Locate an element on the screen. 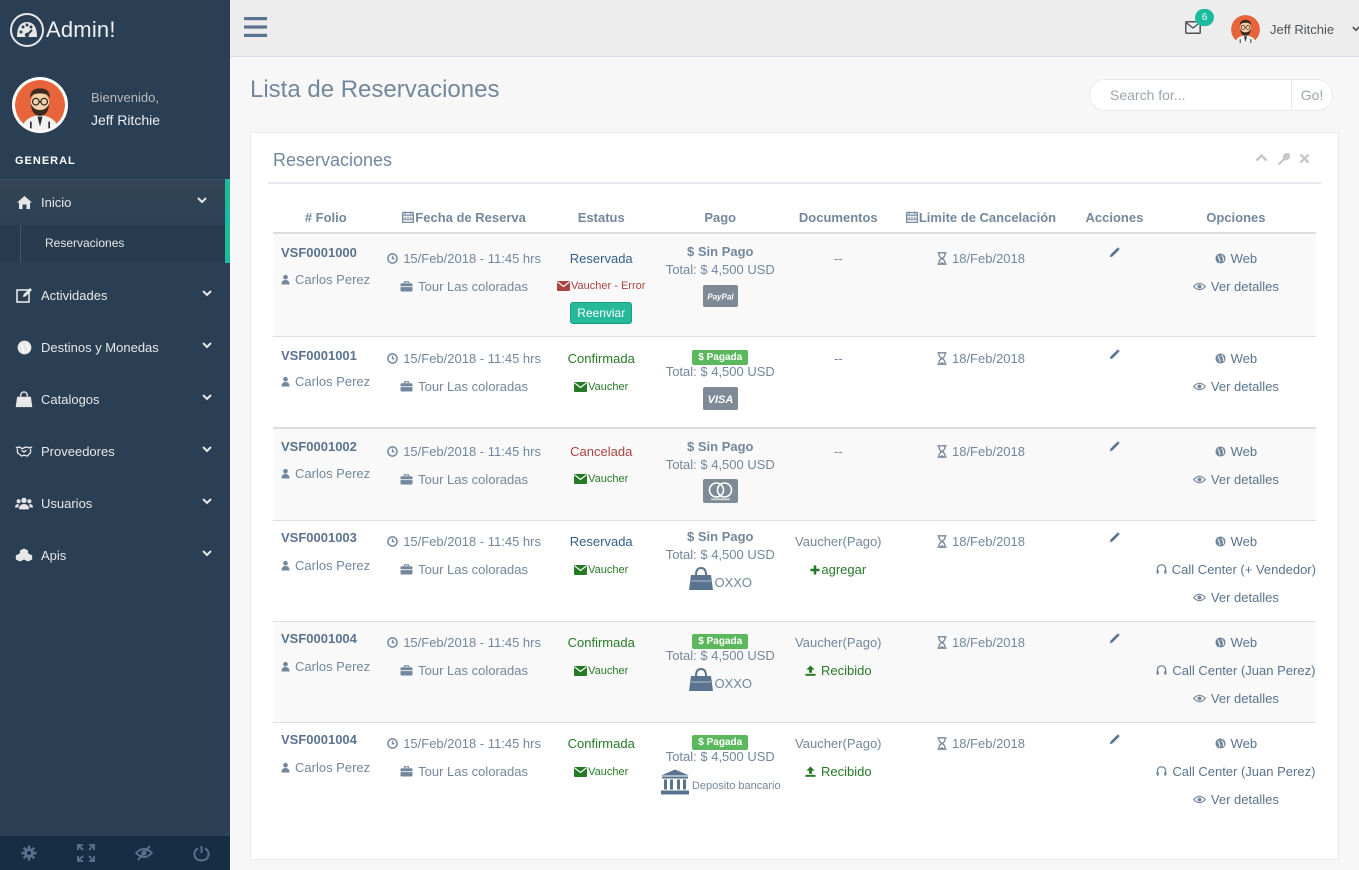 The width and height of the screenshot is (1359, 870). col-header-estatus: Estatus is located at coordinates (601, 218).